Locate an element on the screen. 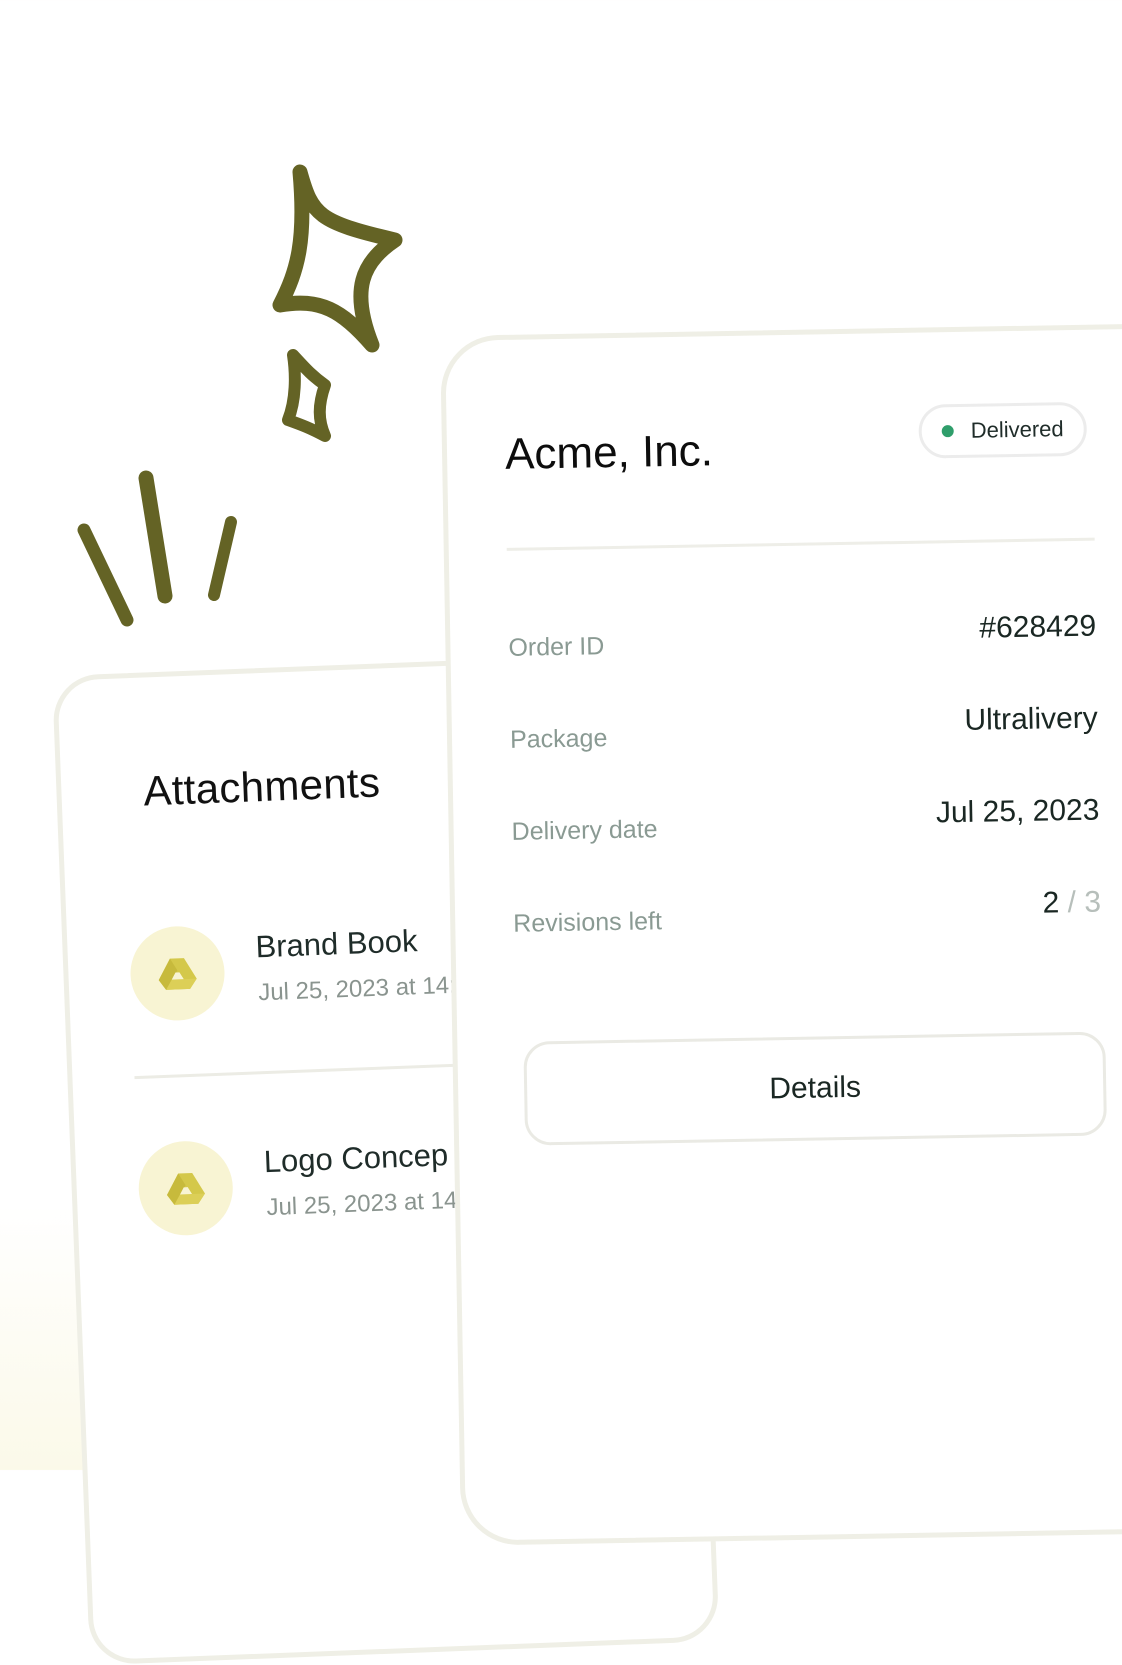 This screenshot has height=1665, width=1122. order-id-row: Order ID #628429 is located at coordinates (802, 640).